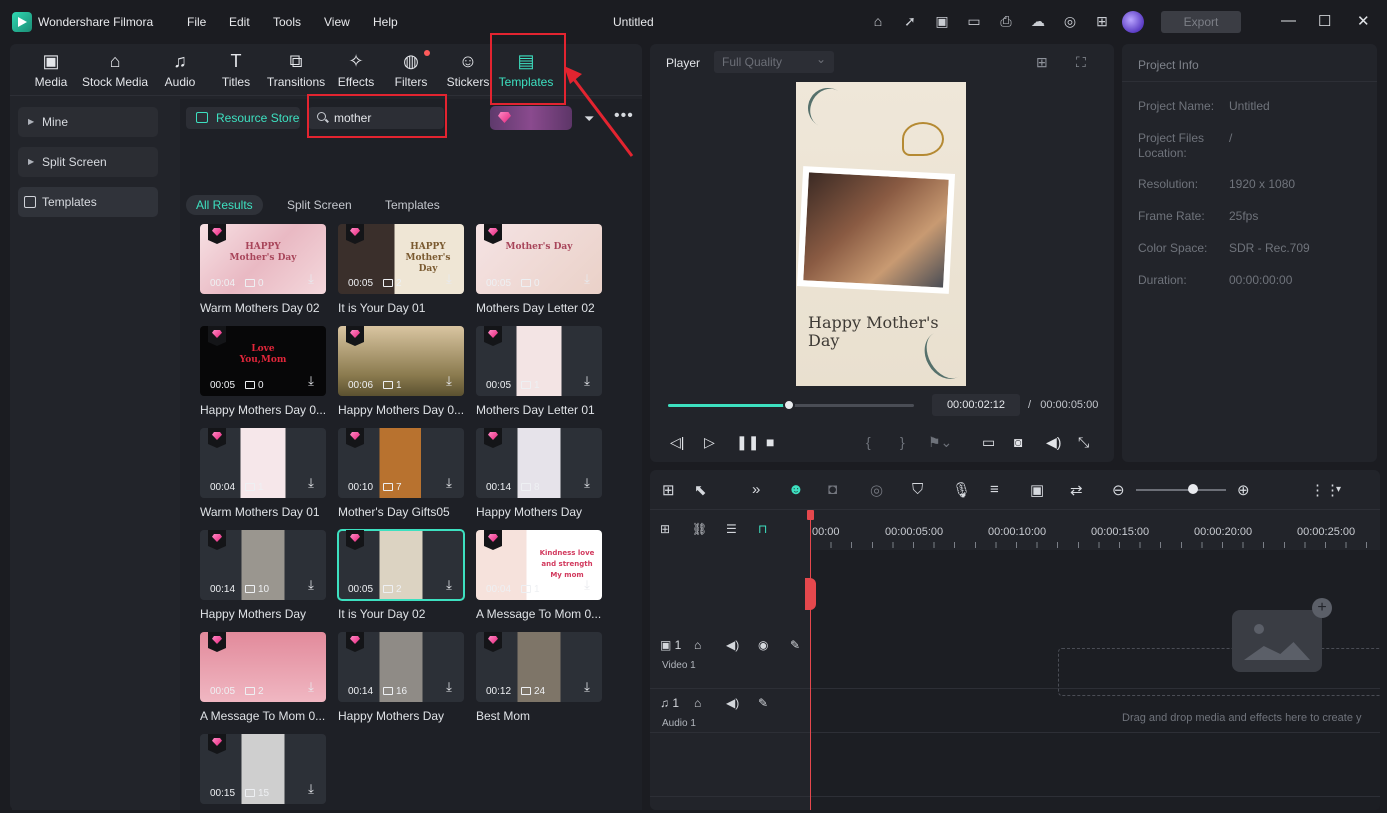 Image resolution: width=1387 pixels, height=813 pixels. What do you see at coordinates (1363, 21) in the screenshot?
I see `close-icon: ✕` at bounding box center [1363, 21].